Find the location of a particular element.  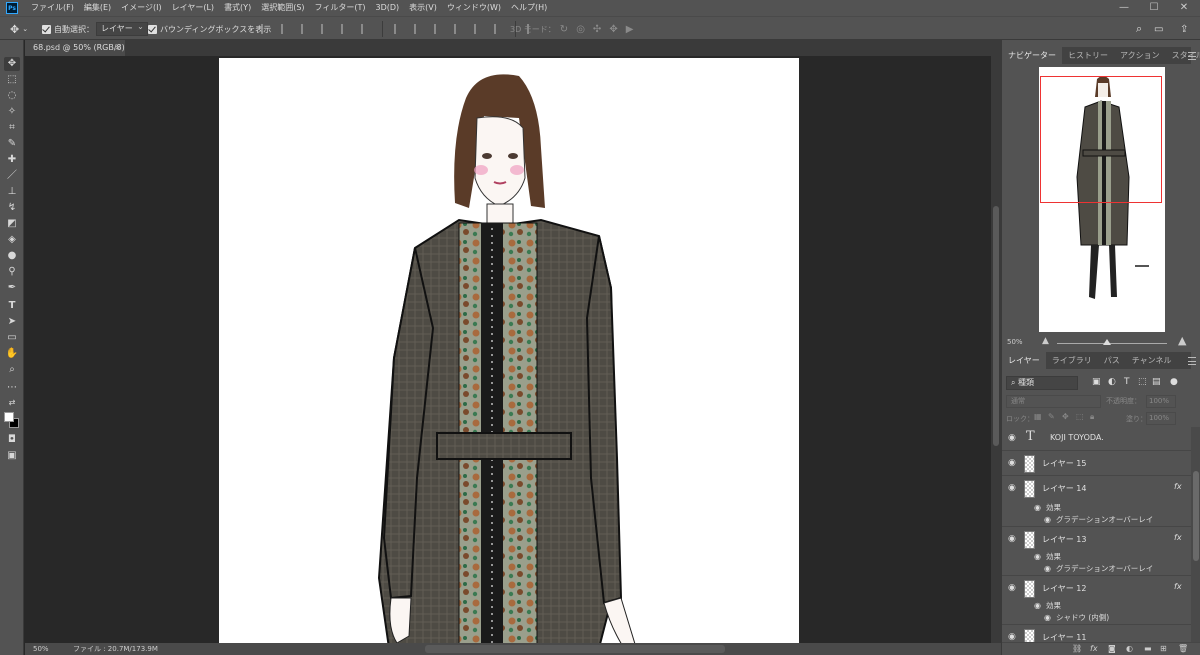

healing-brush-tool-icon: ✚ is located at coordinates (12, 160).